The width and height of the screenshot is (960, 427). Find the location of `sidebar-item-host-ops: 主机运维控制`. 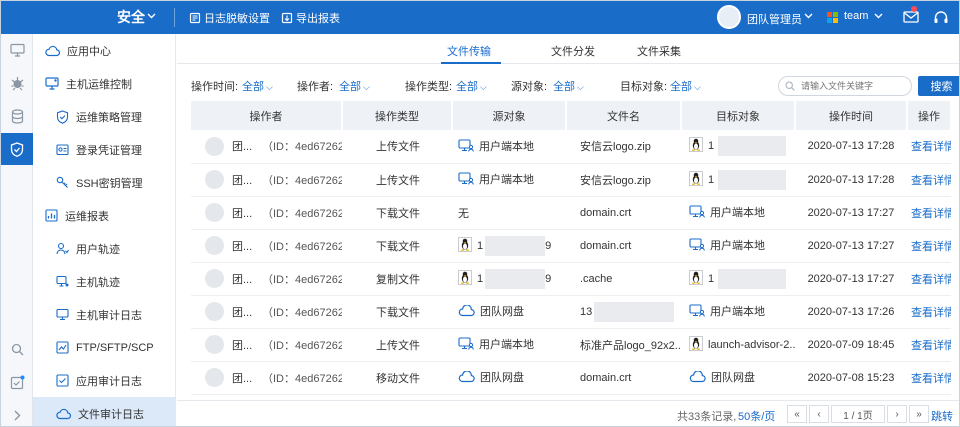

sidebar-item-host-ops: 主机运维控制 is located at coordinates (104, 83).